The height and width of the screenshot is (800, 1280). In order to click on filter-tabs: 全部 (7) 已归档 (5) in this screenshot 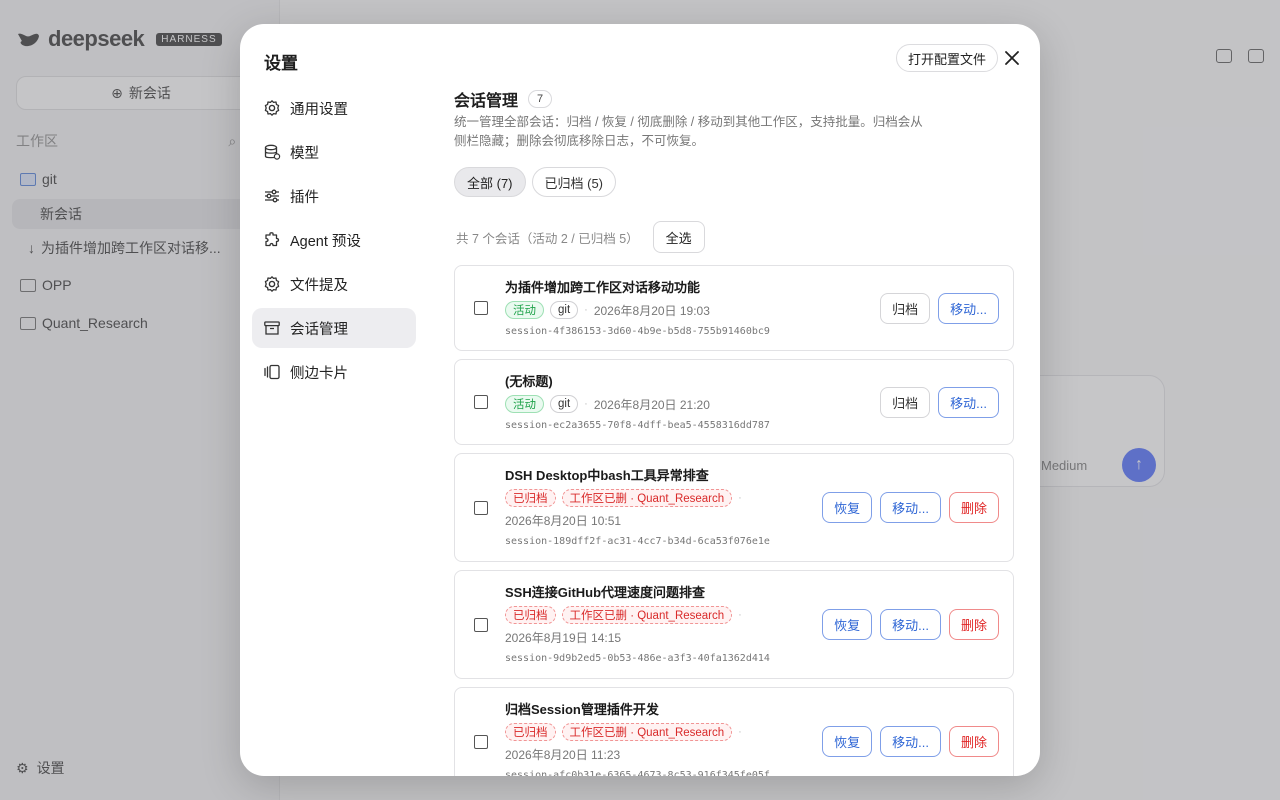, I will do `click(535, 182)`.